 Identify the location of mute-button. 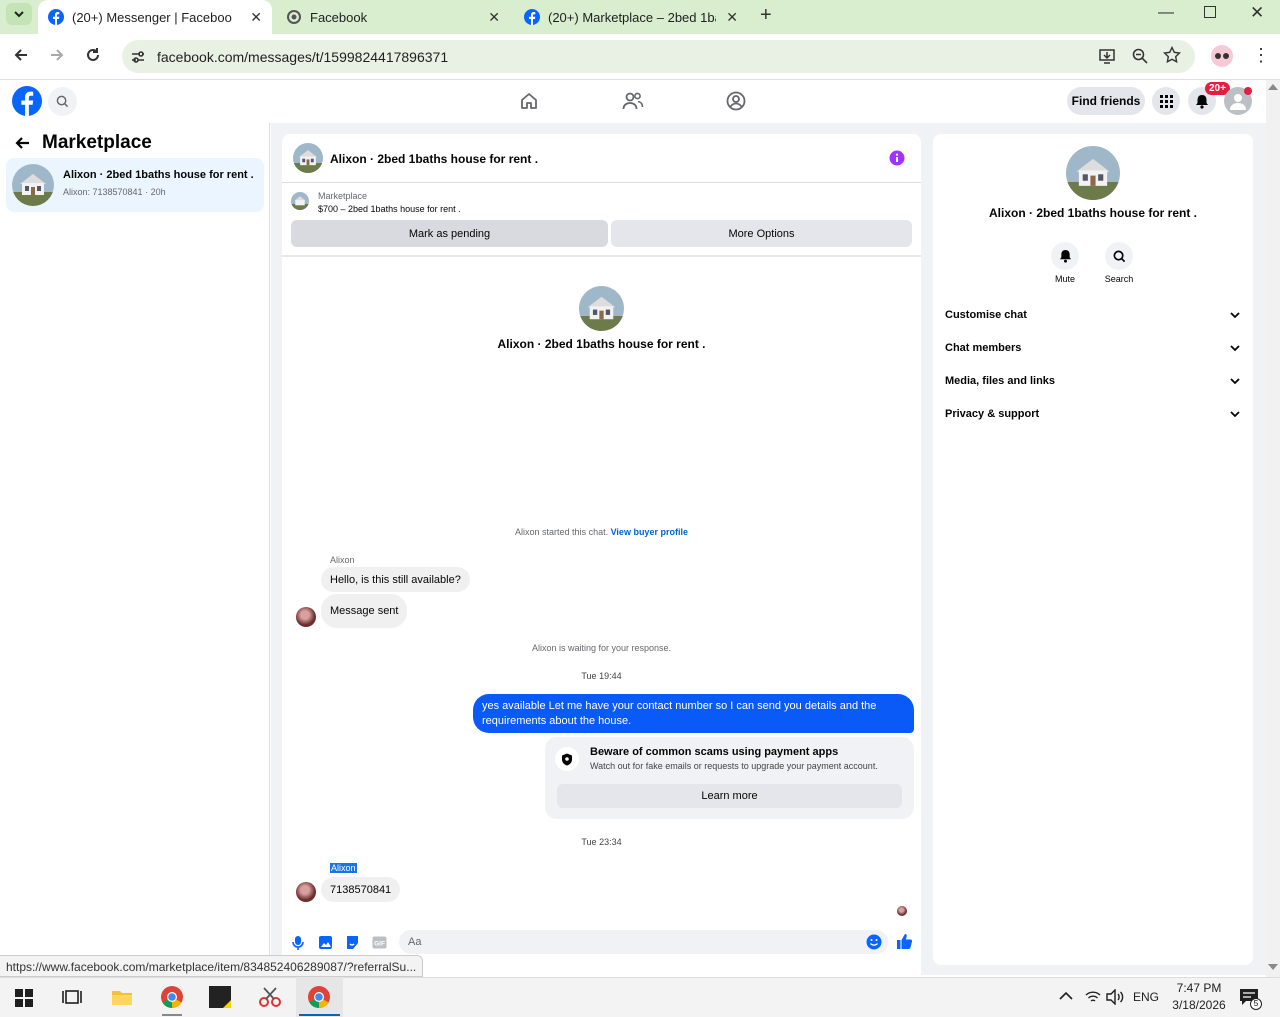
(1065, 256).